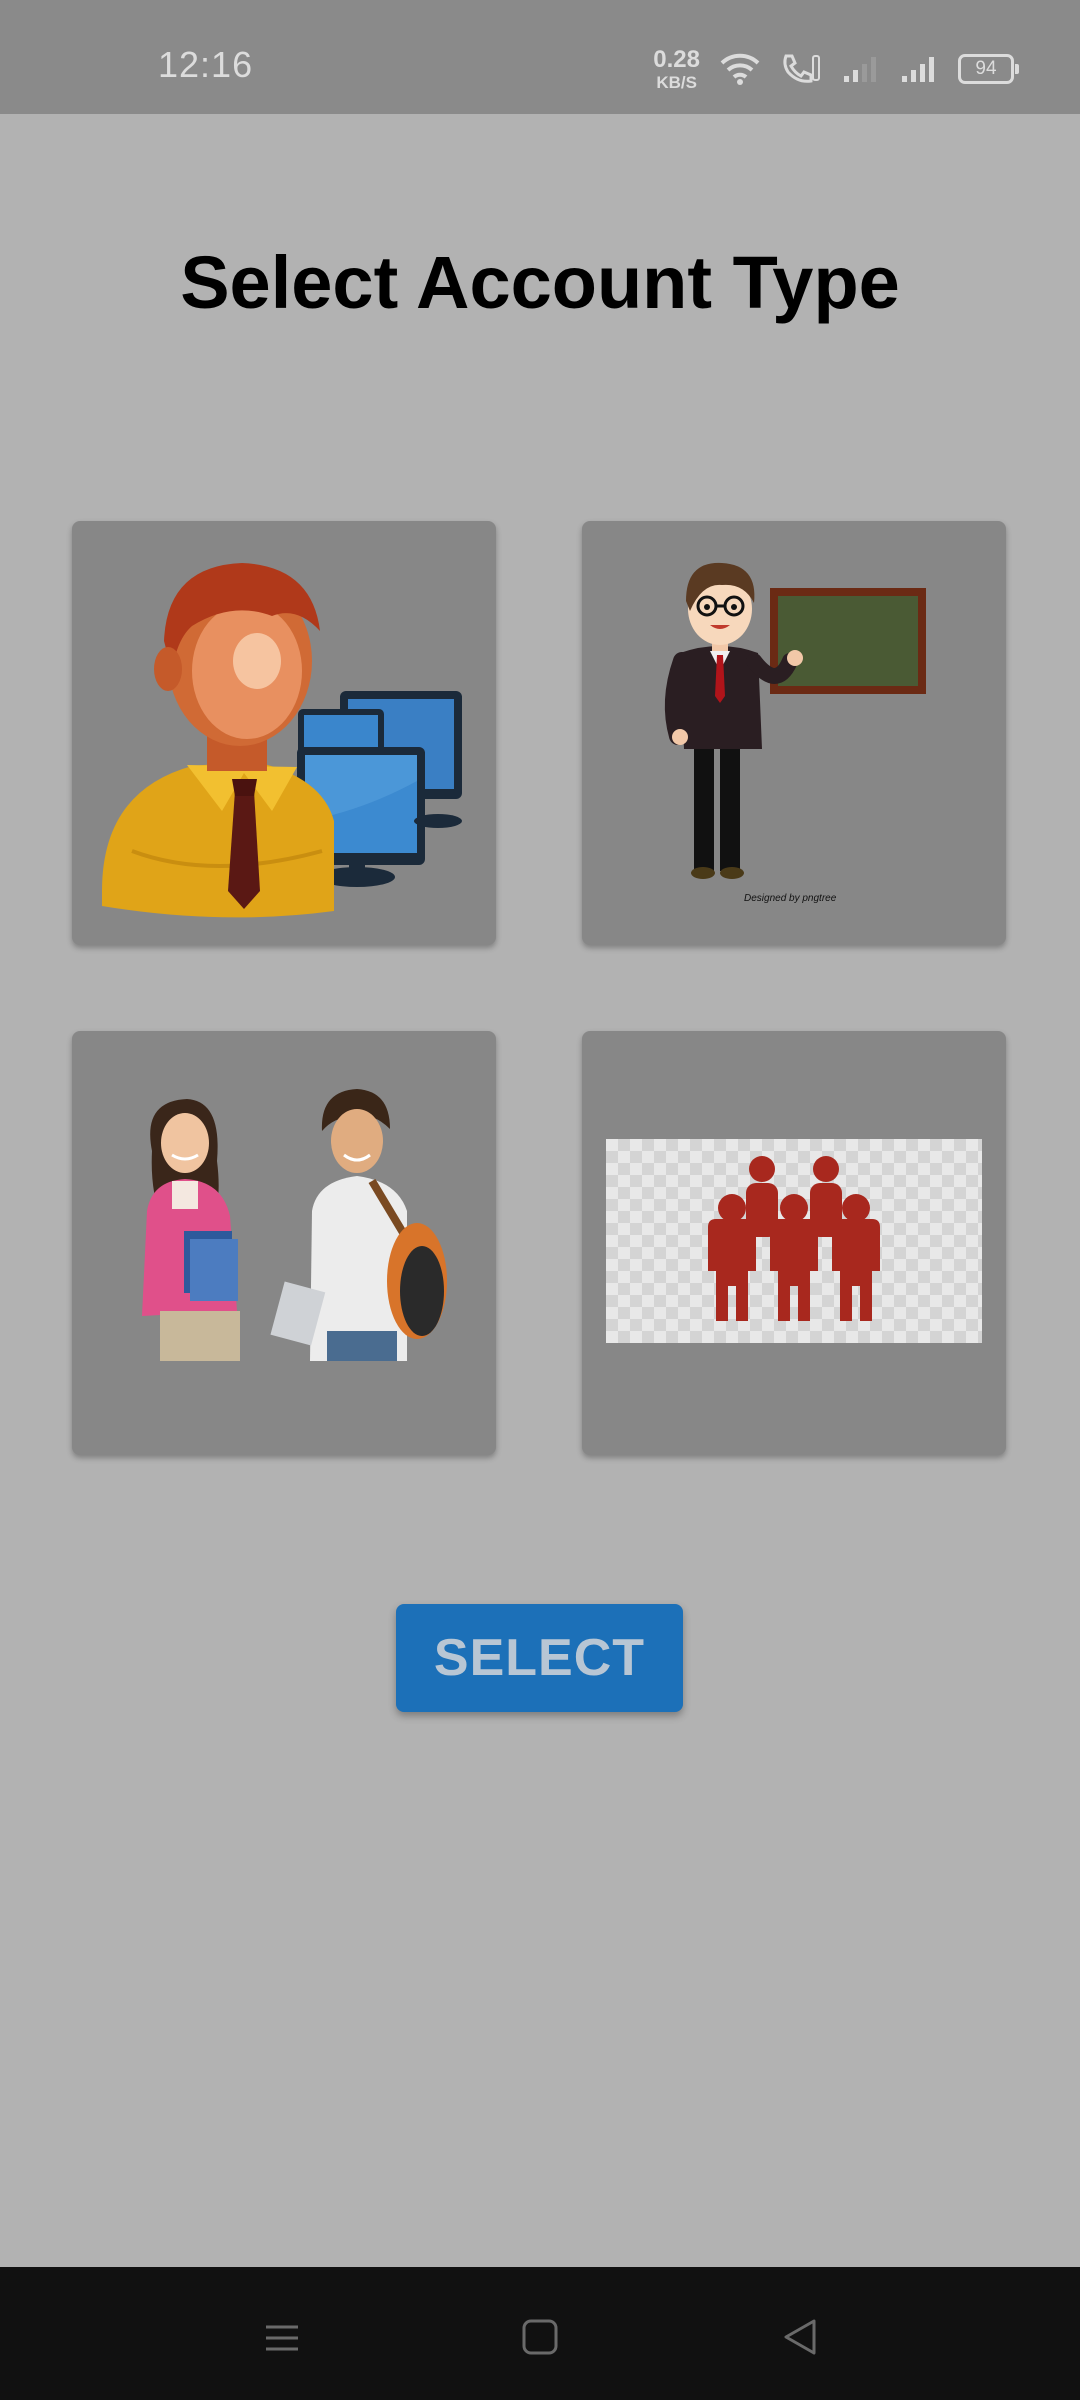  I want to click on admin-icon, so click(282, 740).